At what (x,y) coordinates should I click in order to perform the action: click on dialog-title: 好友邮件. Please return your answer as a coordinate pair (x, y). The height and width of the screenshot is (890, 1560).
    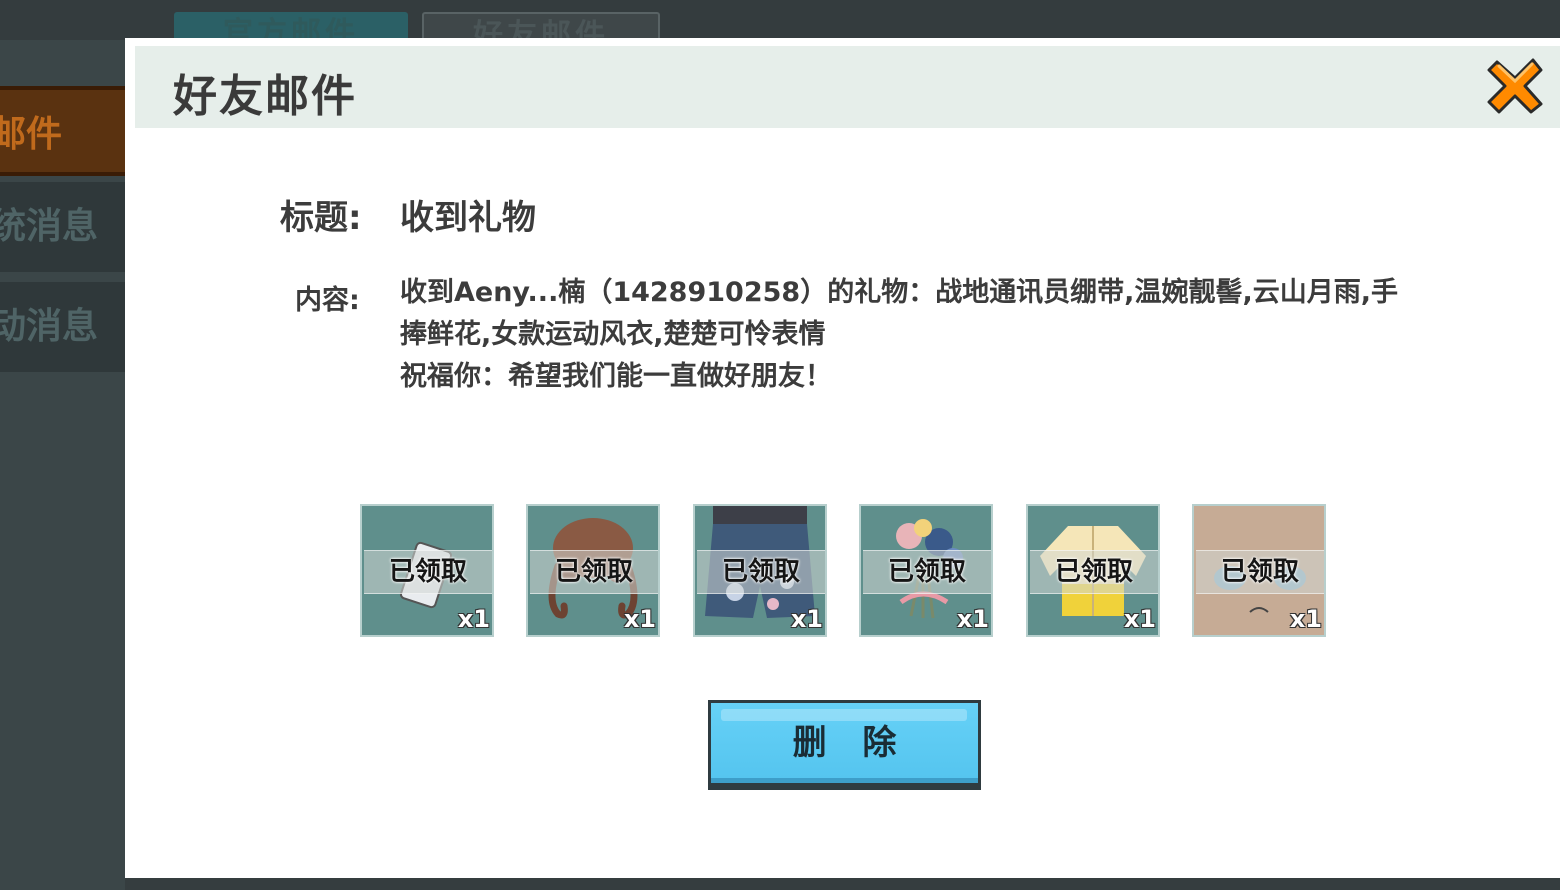
    Looking at the image, I should click on (265, 96).